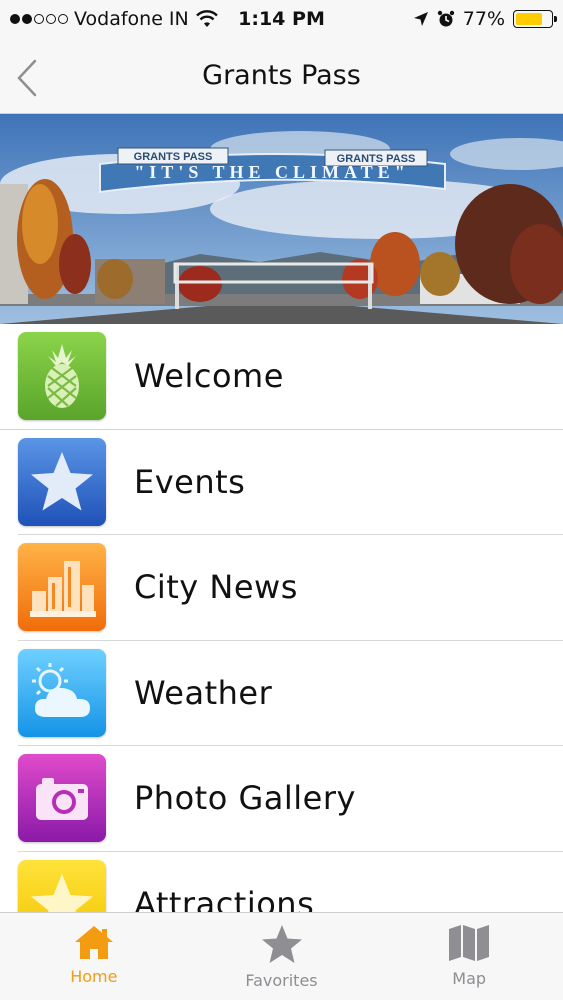  I want to click on navigation-bar: Grants Pass, so click(281, 76).